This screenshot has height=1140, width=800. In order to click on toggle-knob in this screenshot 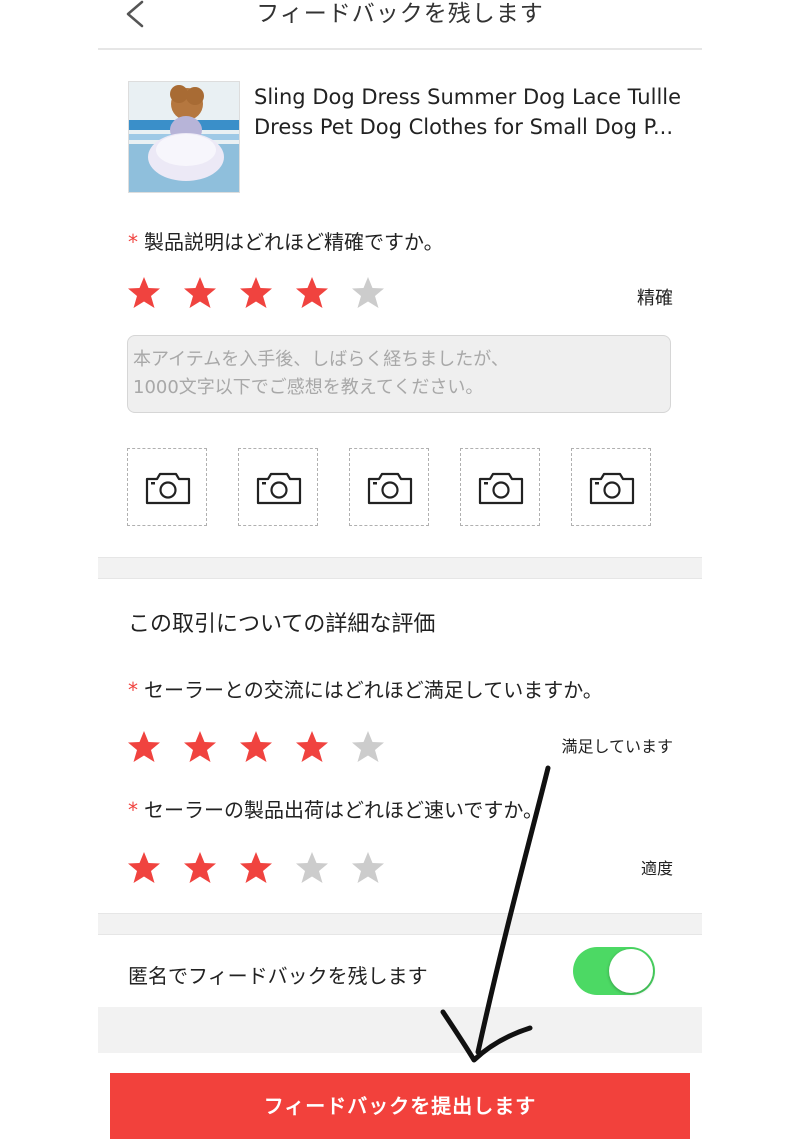, I will do `click(631, 971)`.